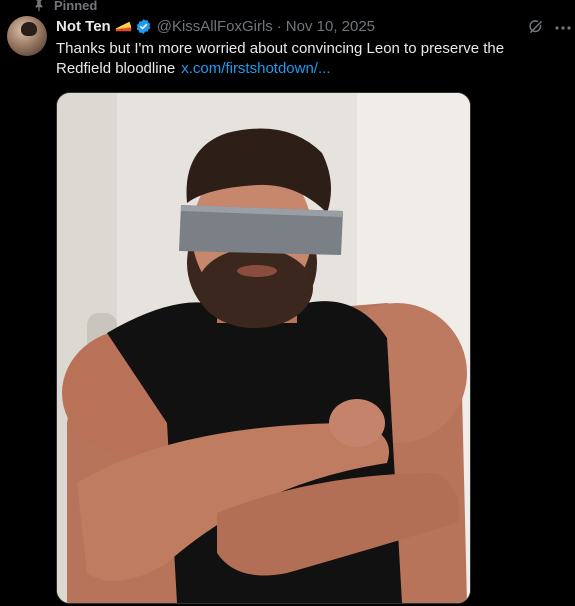  Describe the element at coordinates (143, 26) in the screenshot. I see `verified-badge-icon` at that location.